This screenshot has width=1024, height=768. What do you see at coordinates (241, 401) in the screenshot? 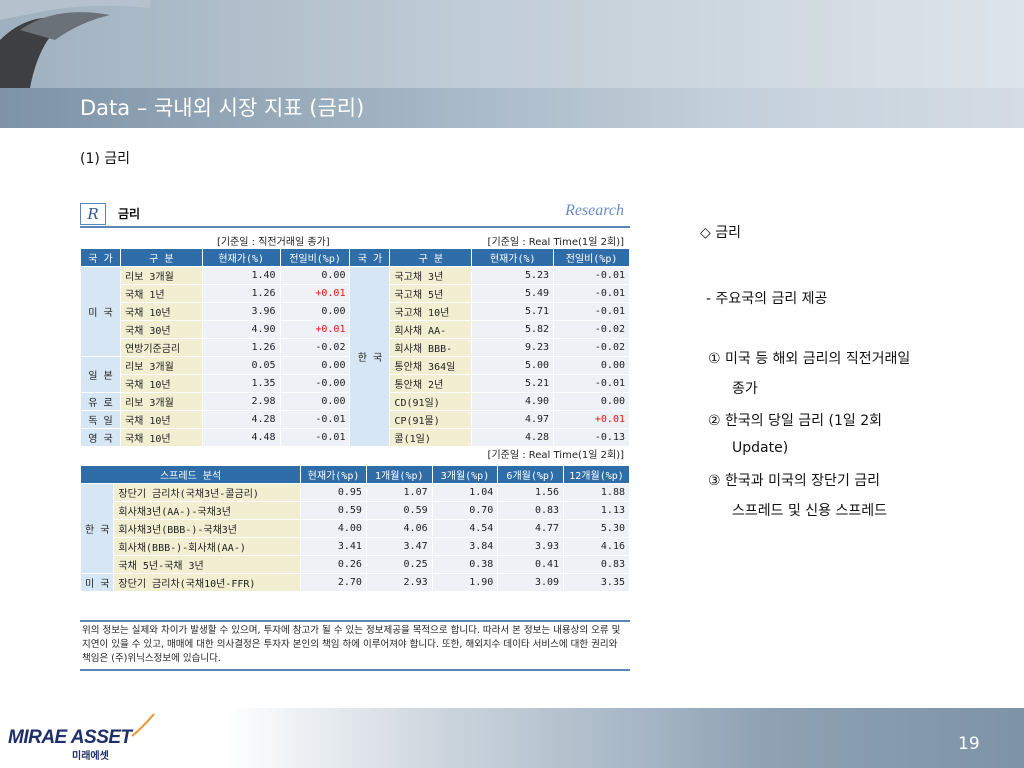
I see `price-cell: 2.98` at bounding box center [241, 401].